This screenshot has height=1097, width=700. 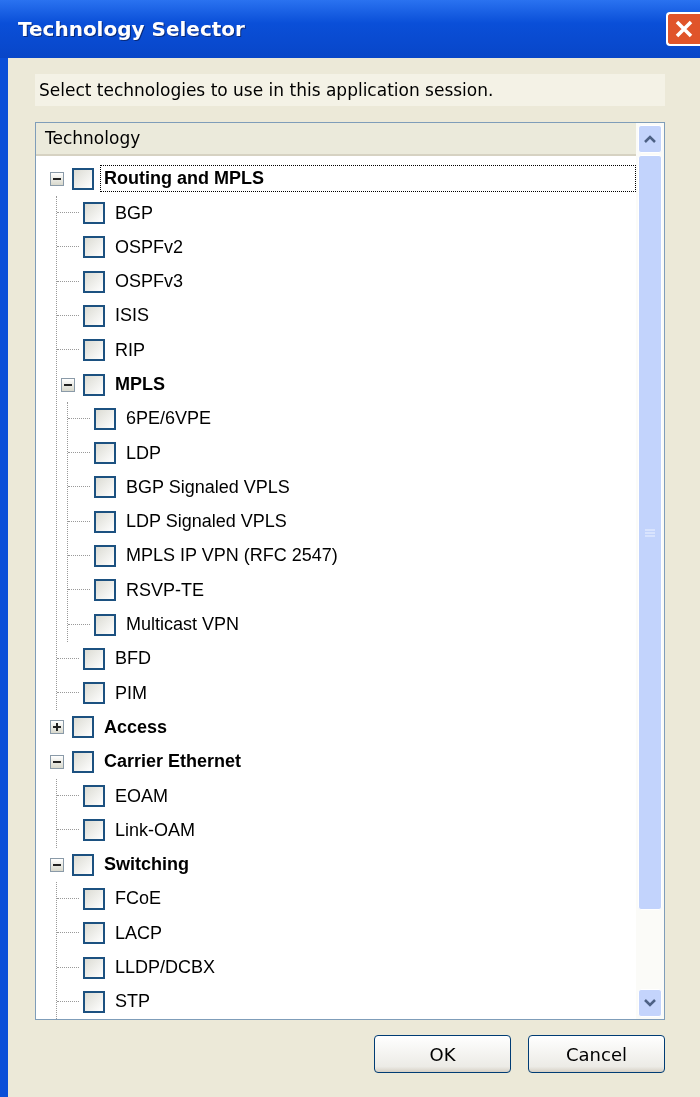 I want to click on scroll-up-button, so click(x=650, y=139).